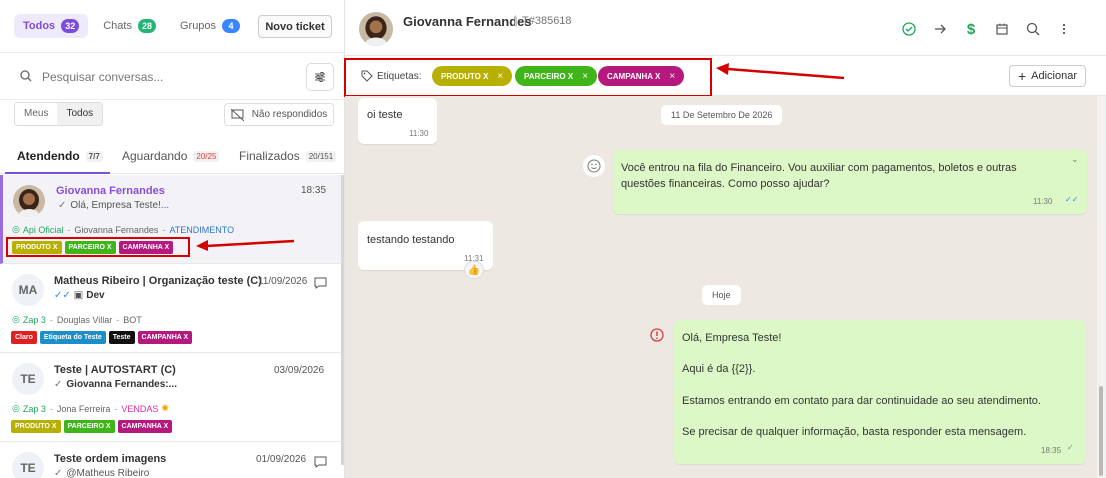  What do you see at coordinates (84, 319) in the screenshot?
I see `agent-name: Douglas Villar` at bounding box center [84, 319].